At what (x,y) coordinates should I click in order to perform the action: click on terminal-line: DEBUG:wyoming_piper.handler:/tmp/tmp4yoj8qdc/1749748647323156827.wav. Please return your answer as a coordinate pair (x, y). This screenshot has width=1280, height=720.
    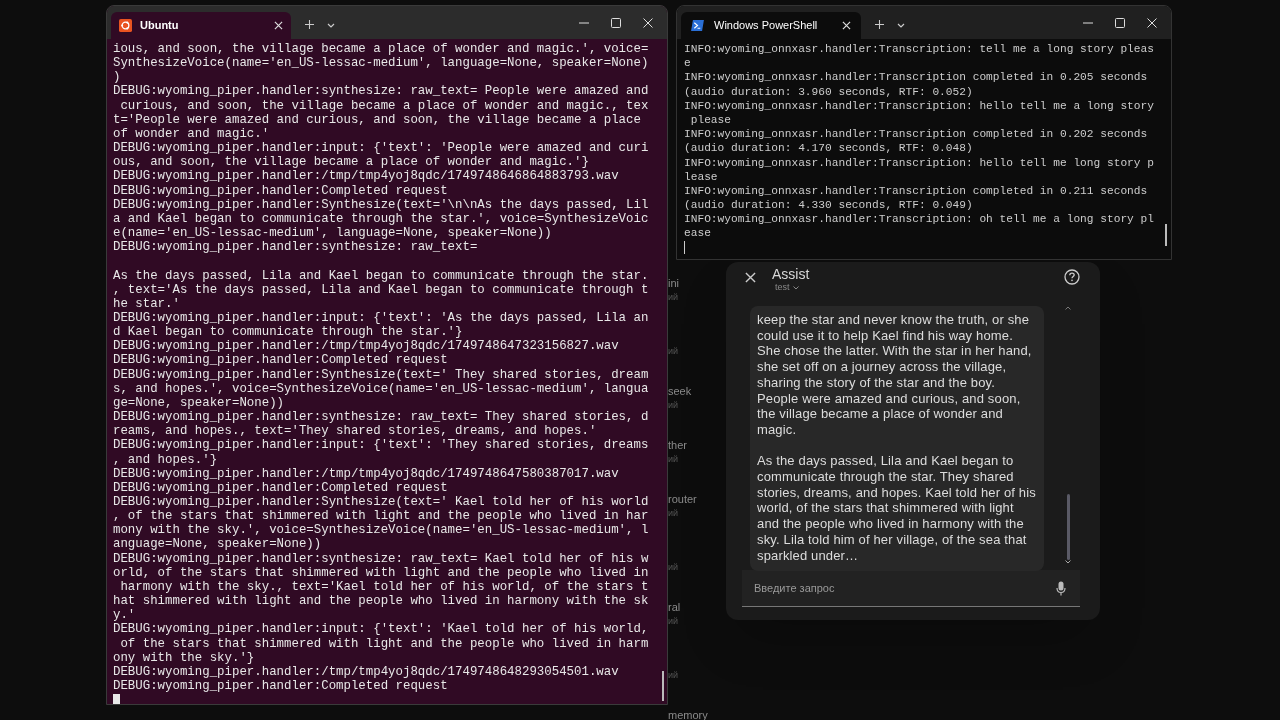
    Looking at the image, I should click on (366, 346).